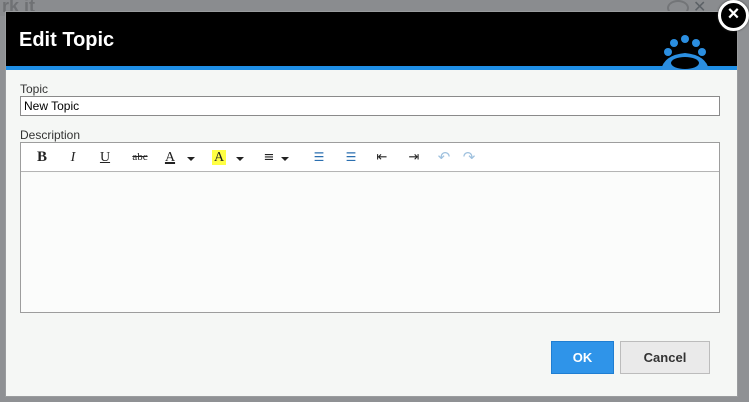 The image size is (749, 402). What do you see at coordinates (240, 159) in the screenshot?
I see `highlight-dropdown-icon` at bounding box center [240, 159].